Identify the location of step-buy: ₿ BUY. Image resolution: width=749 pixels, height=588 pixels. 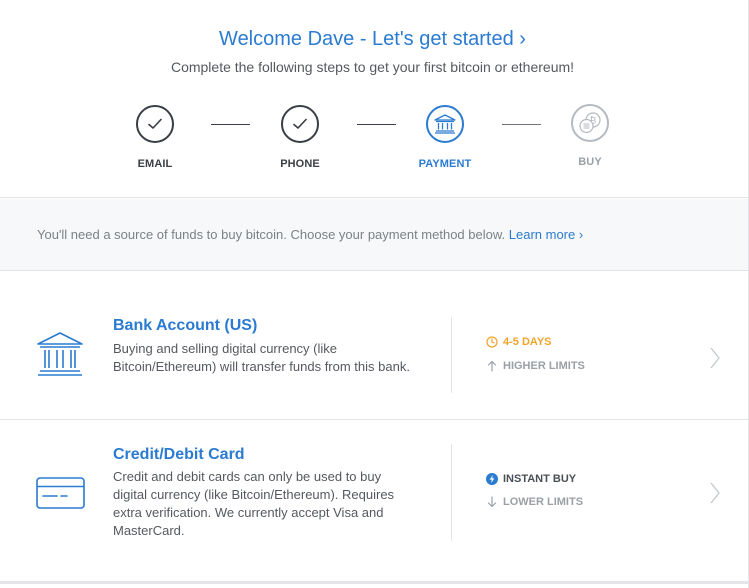
(590, 136).